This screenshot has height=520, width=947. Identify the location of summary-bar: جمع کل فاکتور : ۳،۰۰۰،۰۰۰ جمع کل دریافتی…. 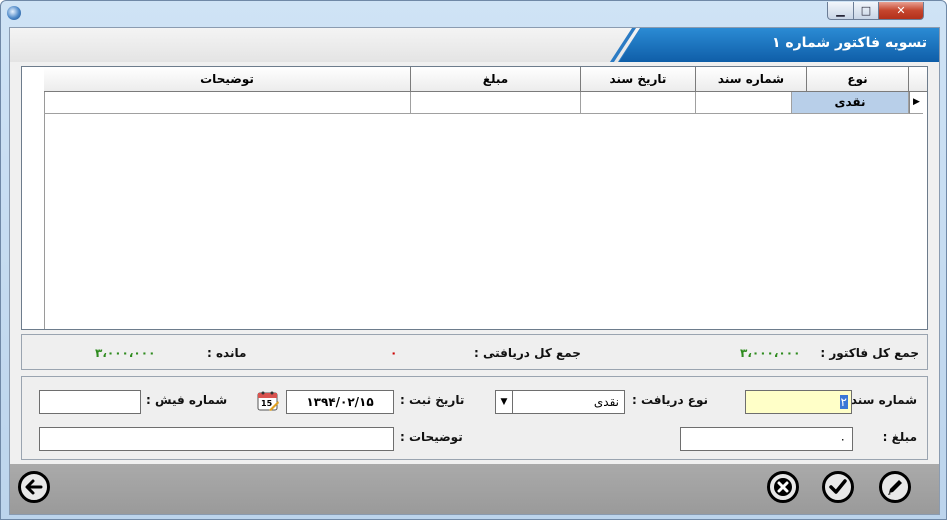
(474, 352).